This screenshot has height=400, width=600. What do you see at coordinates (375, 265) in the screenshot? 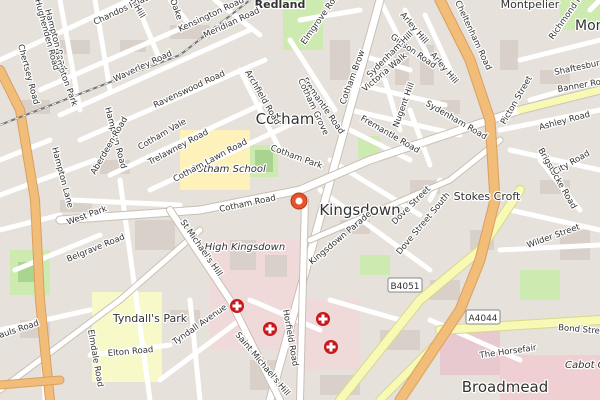
I see `park-mid` at bounding box center [375, 265].